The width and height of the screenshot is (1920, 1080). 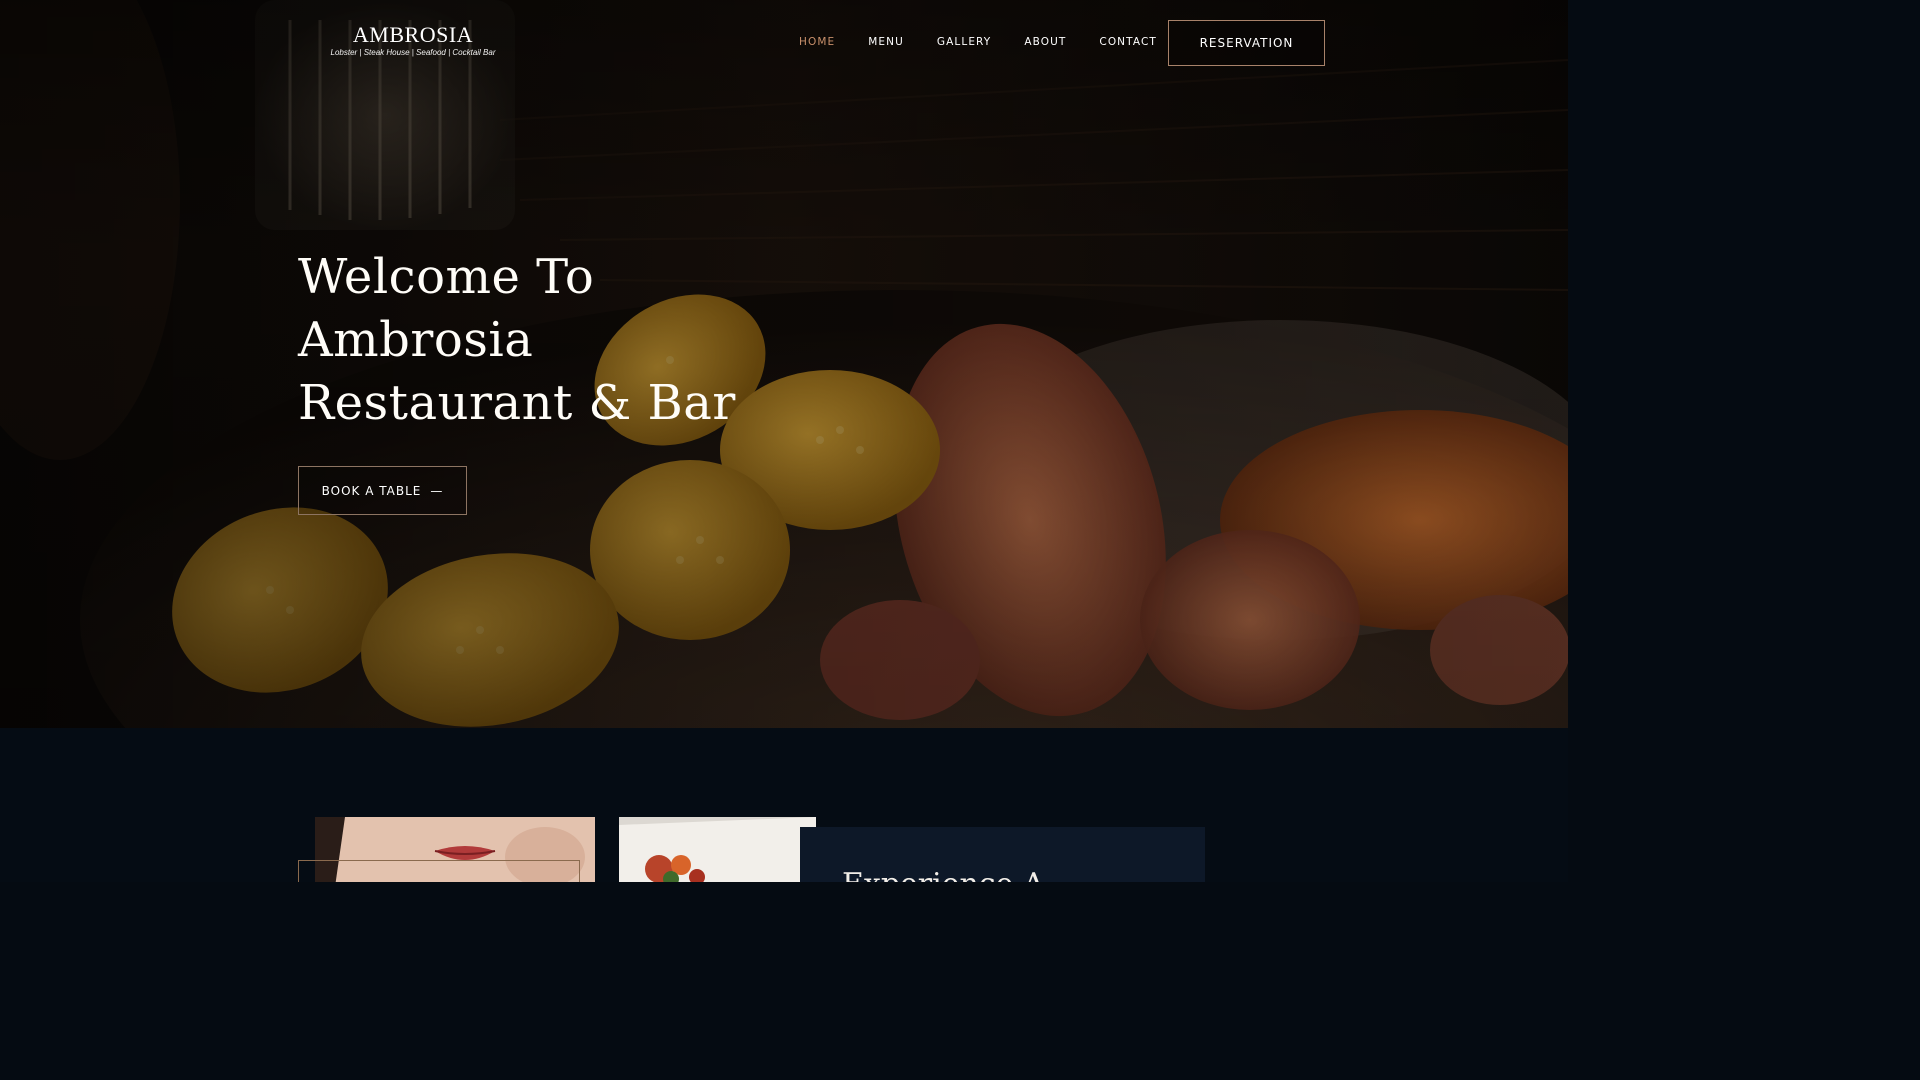 What do you see at coordinates (439, 871) in the screenshot?
I see `image-frame-accent` at bounding box center [439, 871].